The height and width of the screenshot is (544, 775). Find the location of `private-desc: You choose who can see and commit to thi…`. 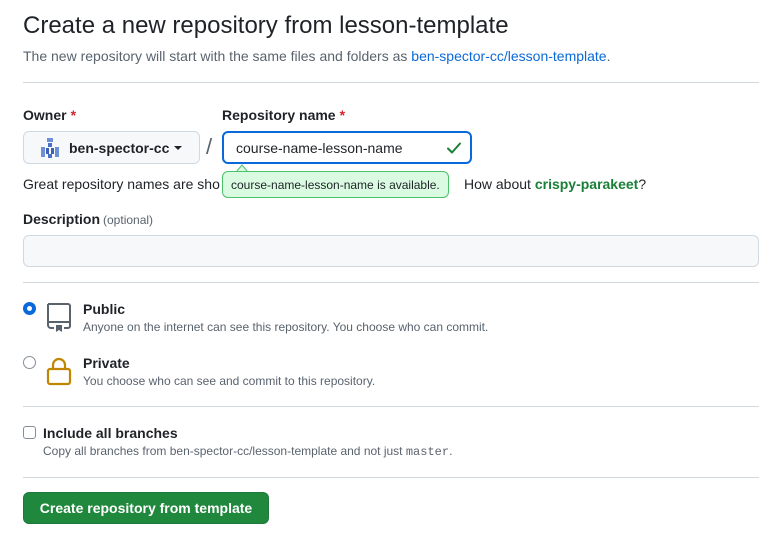

private-desc: You choose who can see and commit to thi… is located at coordinates (229, 381).